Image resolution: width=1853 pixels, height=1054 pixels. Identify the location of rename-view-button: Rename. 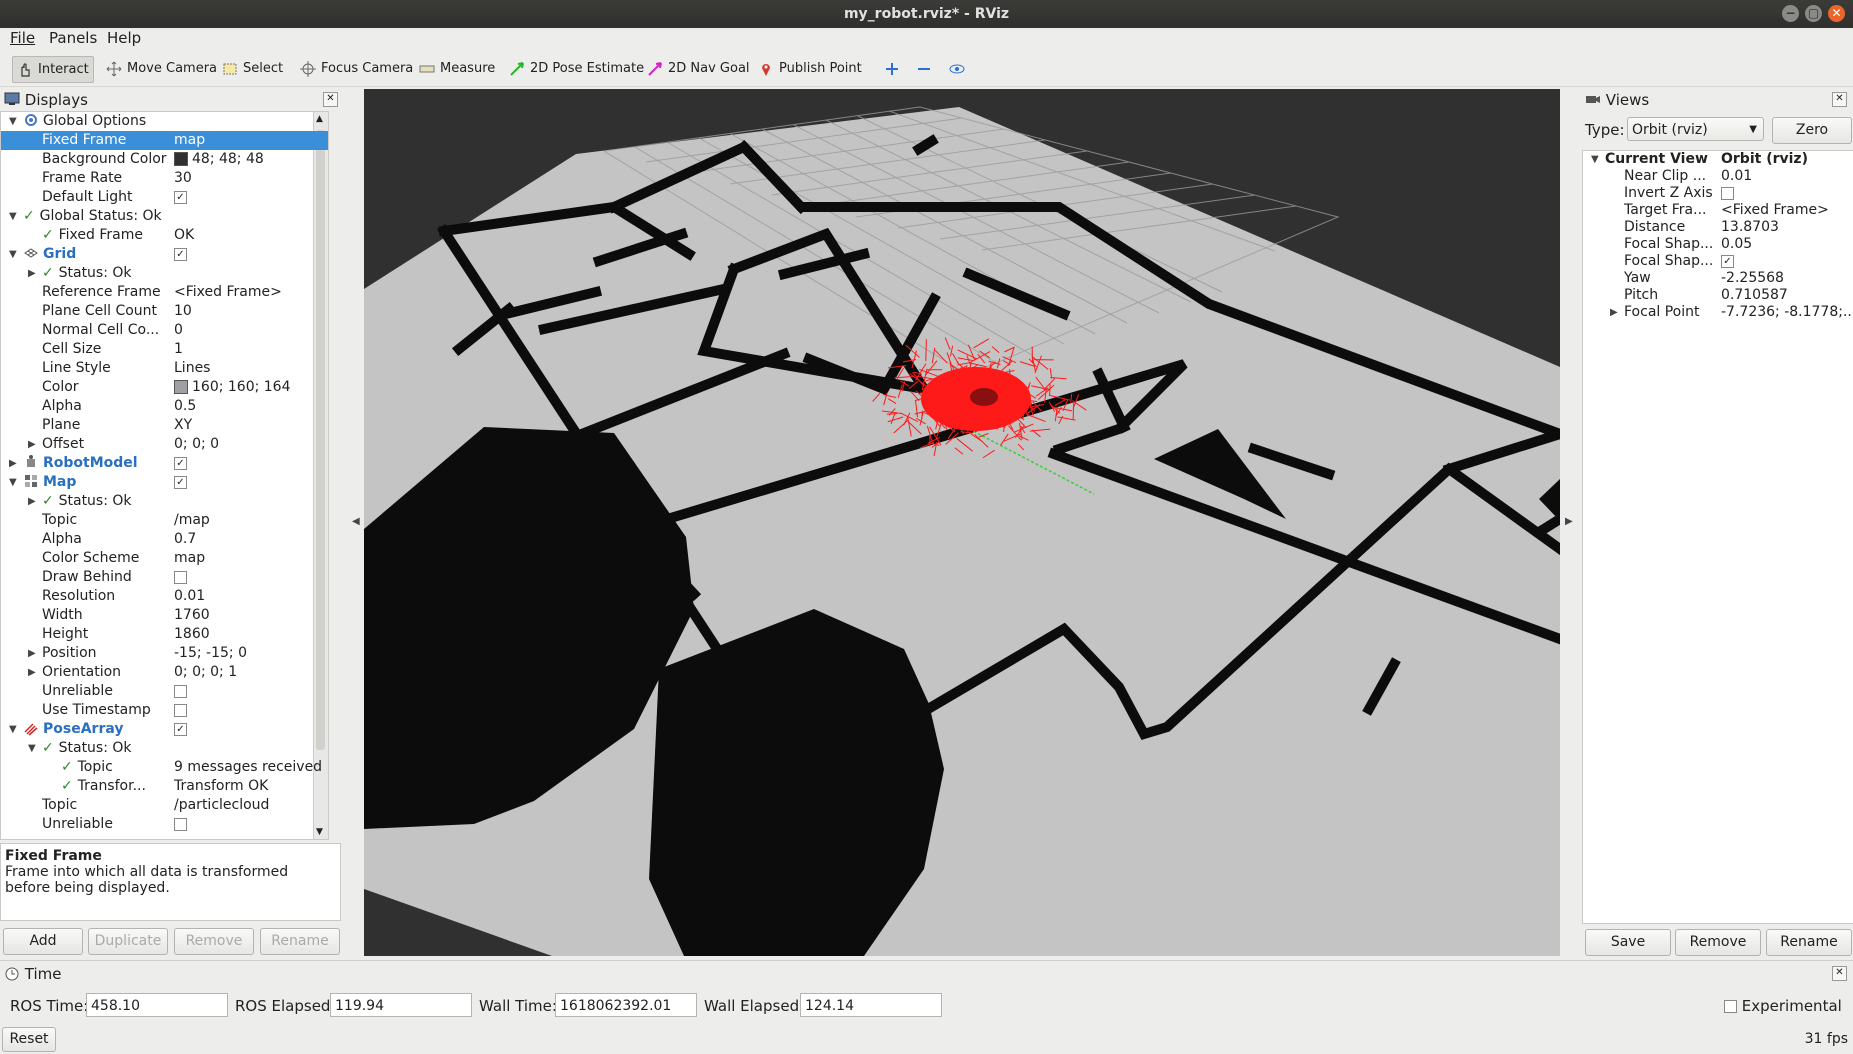
(1809, 942).